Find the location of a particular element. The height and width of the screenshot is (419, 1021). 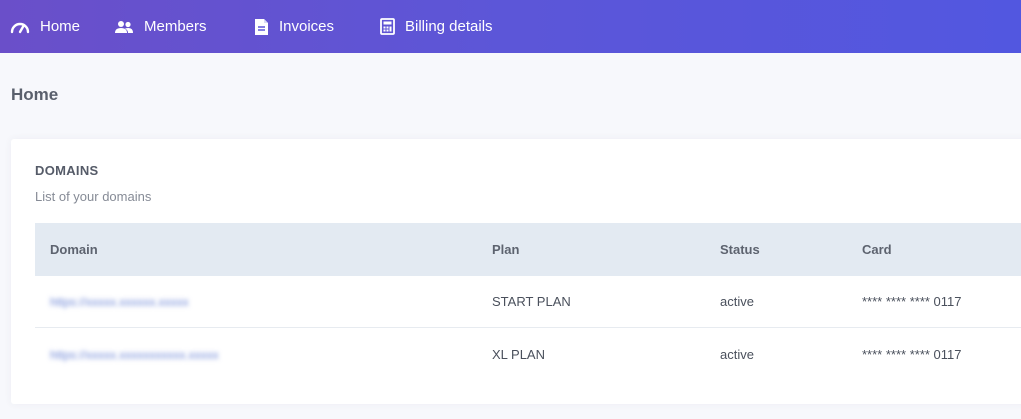

nav-item-invoices: Invoices is located at coordinates (307, 26).